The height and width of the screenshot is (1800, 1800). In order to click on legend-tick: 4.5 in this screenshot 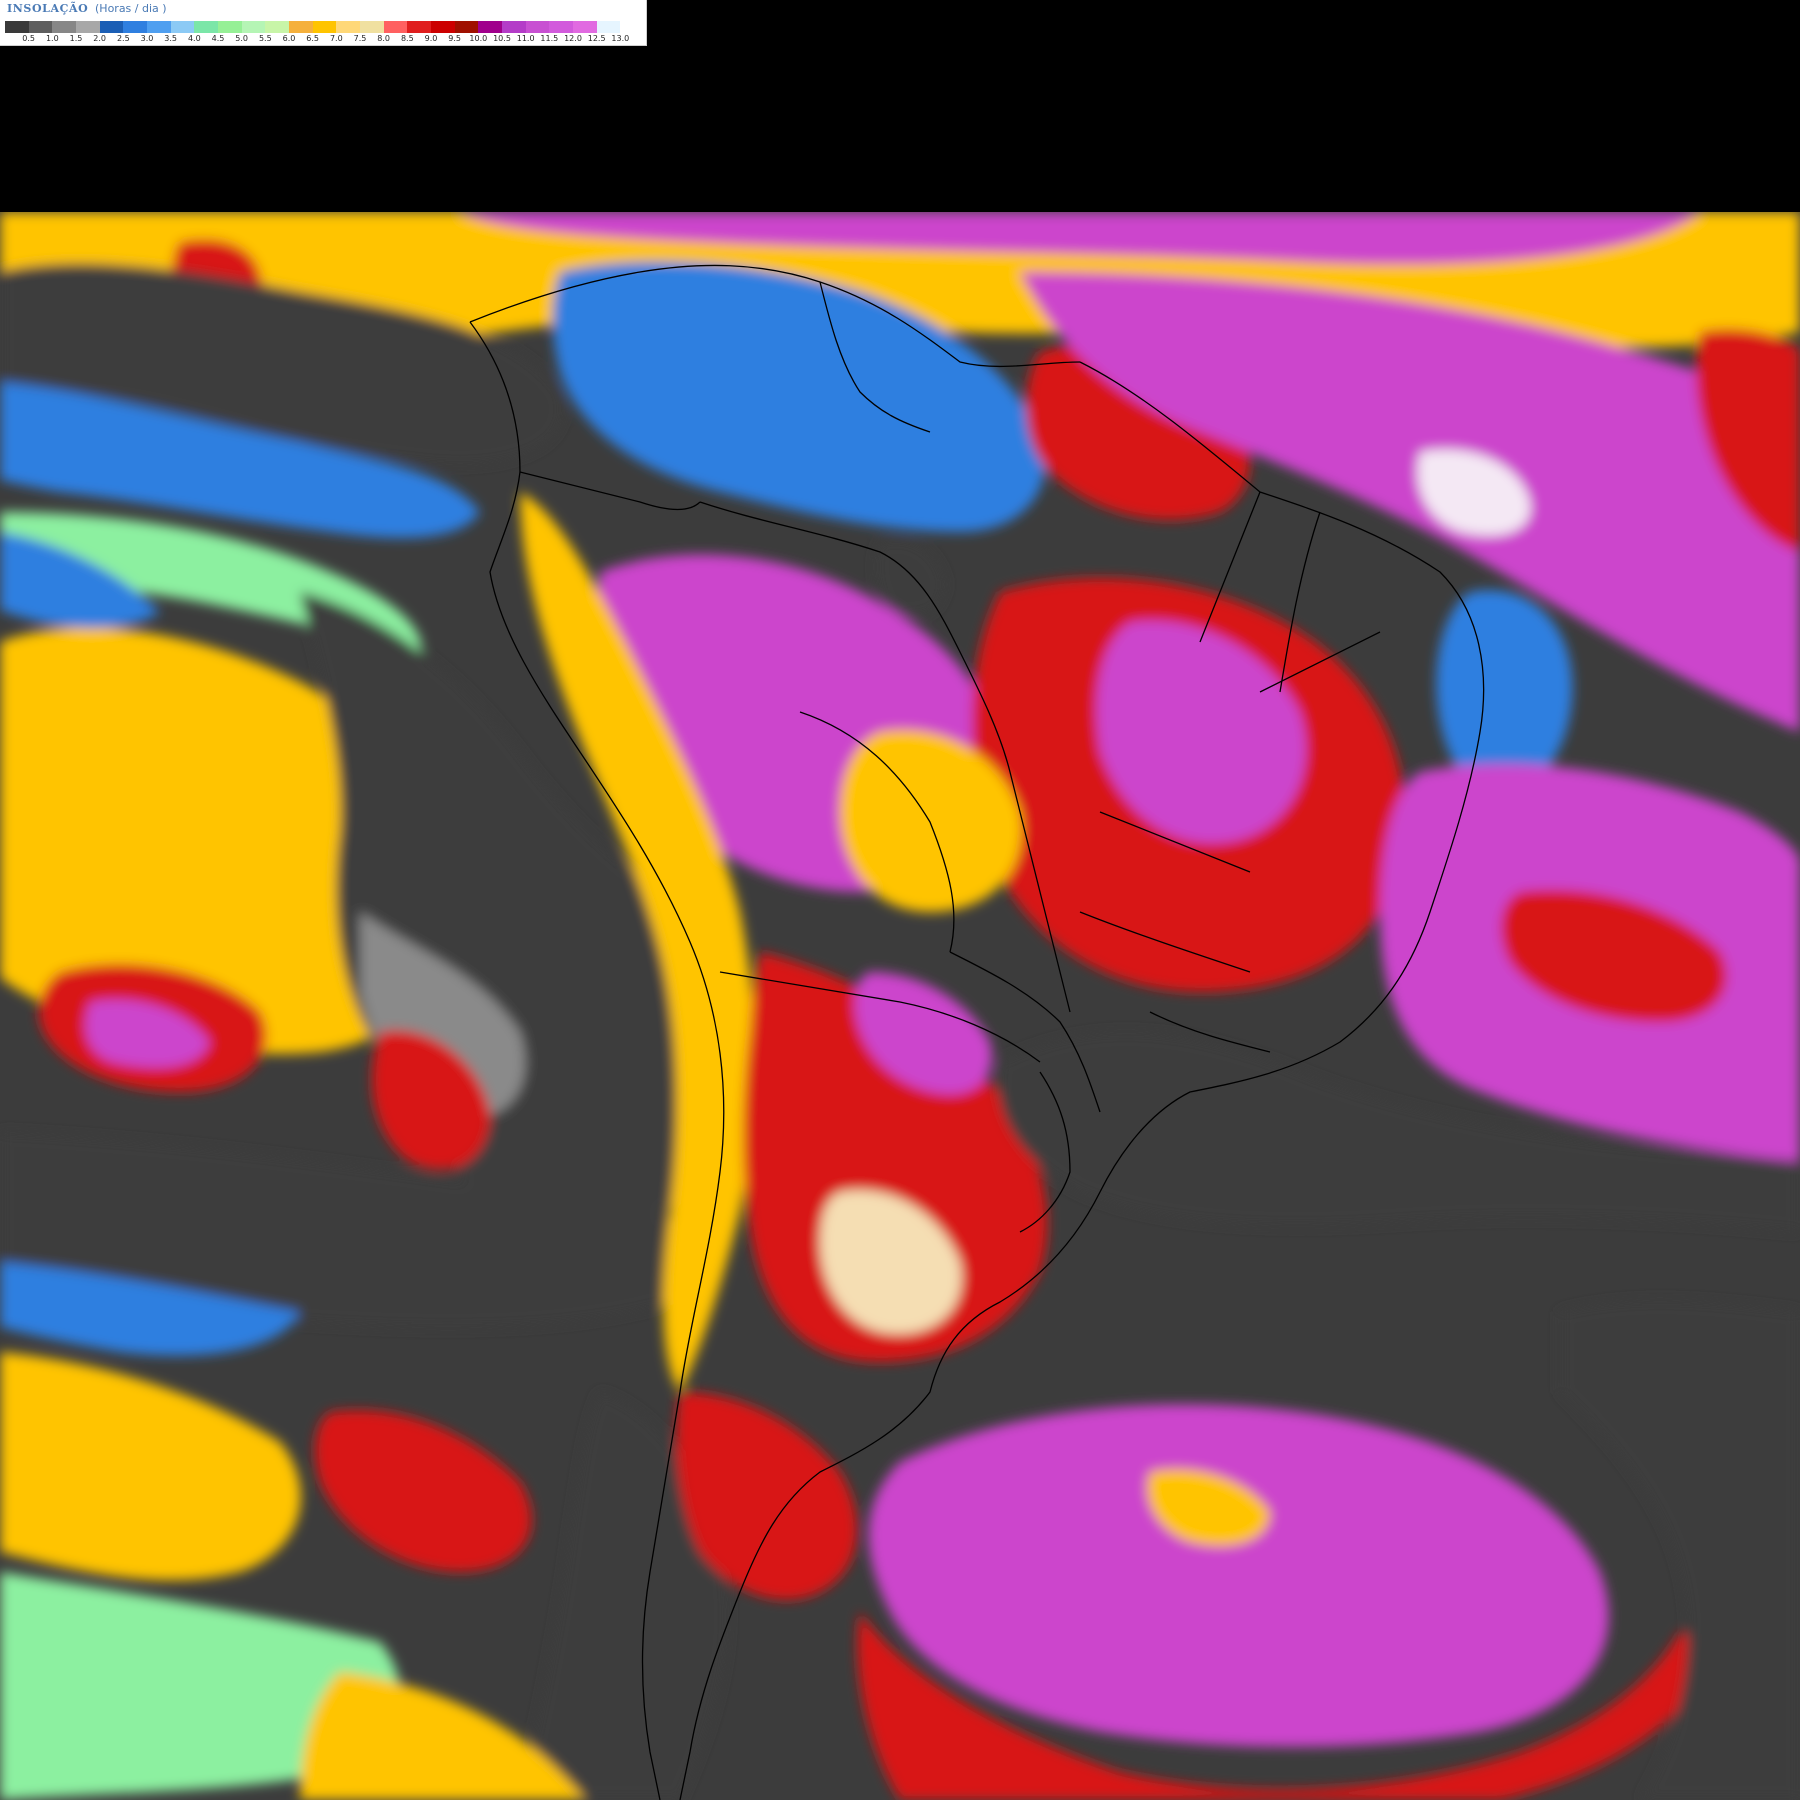, I will do `click(218, 38)`.